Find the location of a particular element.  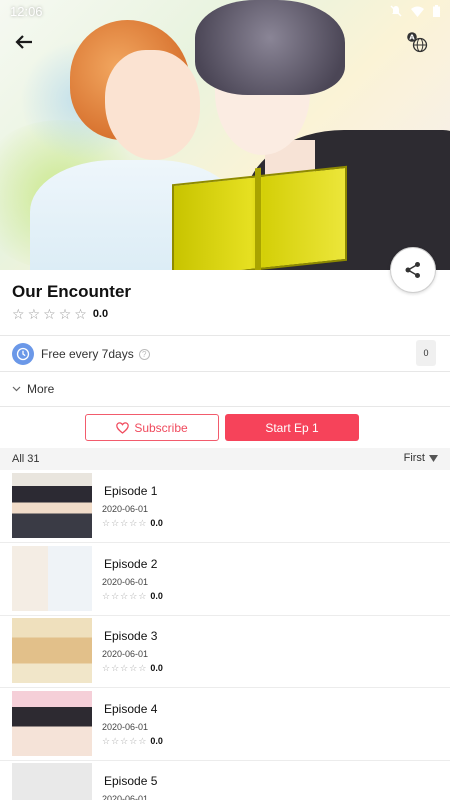

series-rating-value: 0.0 is located at coordinates (100, 314).